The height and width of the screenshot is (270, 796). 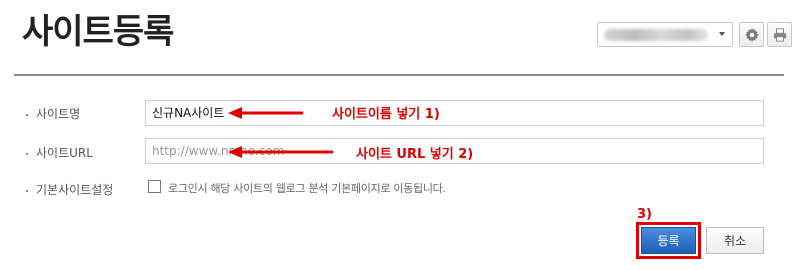 I want to click on register-button: 등록, so click(x=668, y=240).